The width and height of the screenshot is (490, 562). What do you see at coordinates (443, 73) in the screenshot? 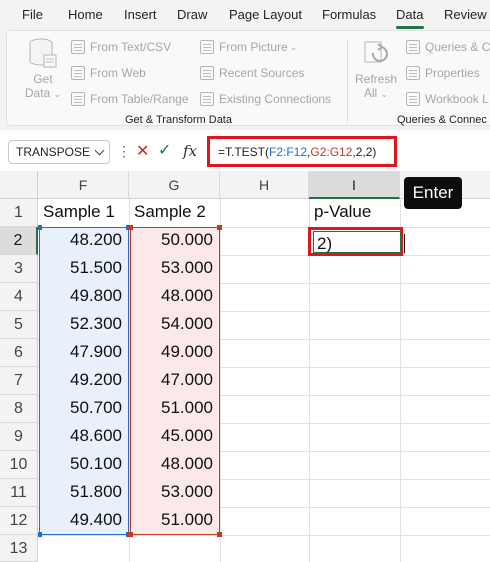
I see `properties-button: Properties` at bounding box center [443, 73].